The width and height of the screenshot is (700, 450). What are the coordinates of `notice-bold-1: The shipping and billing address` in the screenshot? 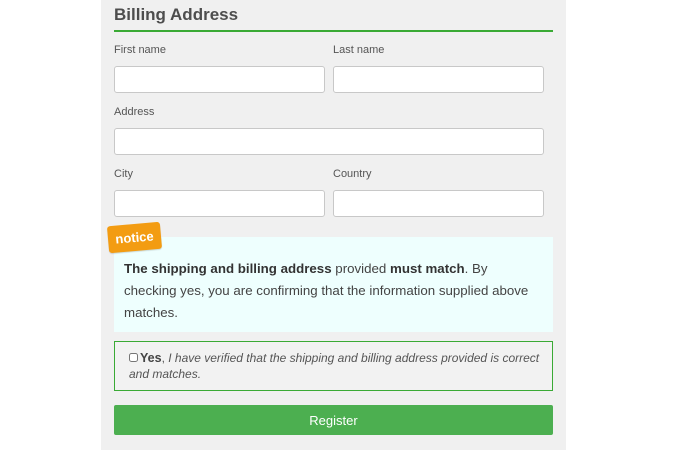 It's located at (228, 268).